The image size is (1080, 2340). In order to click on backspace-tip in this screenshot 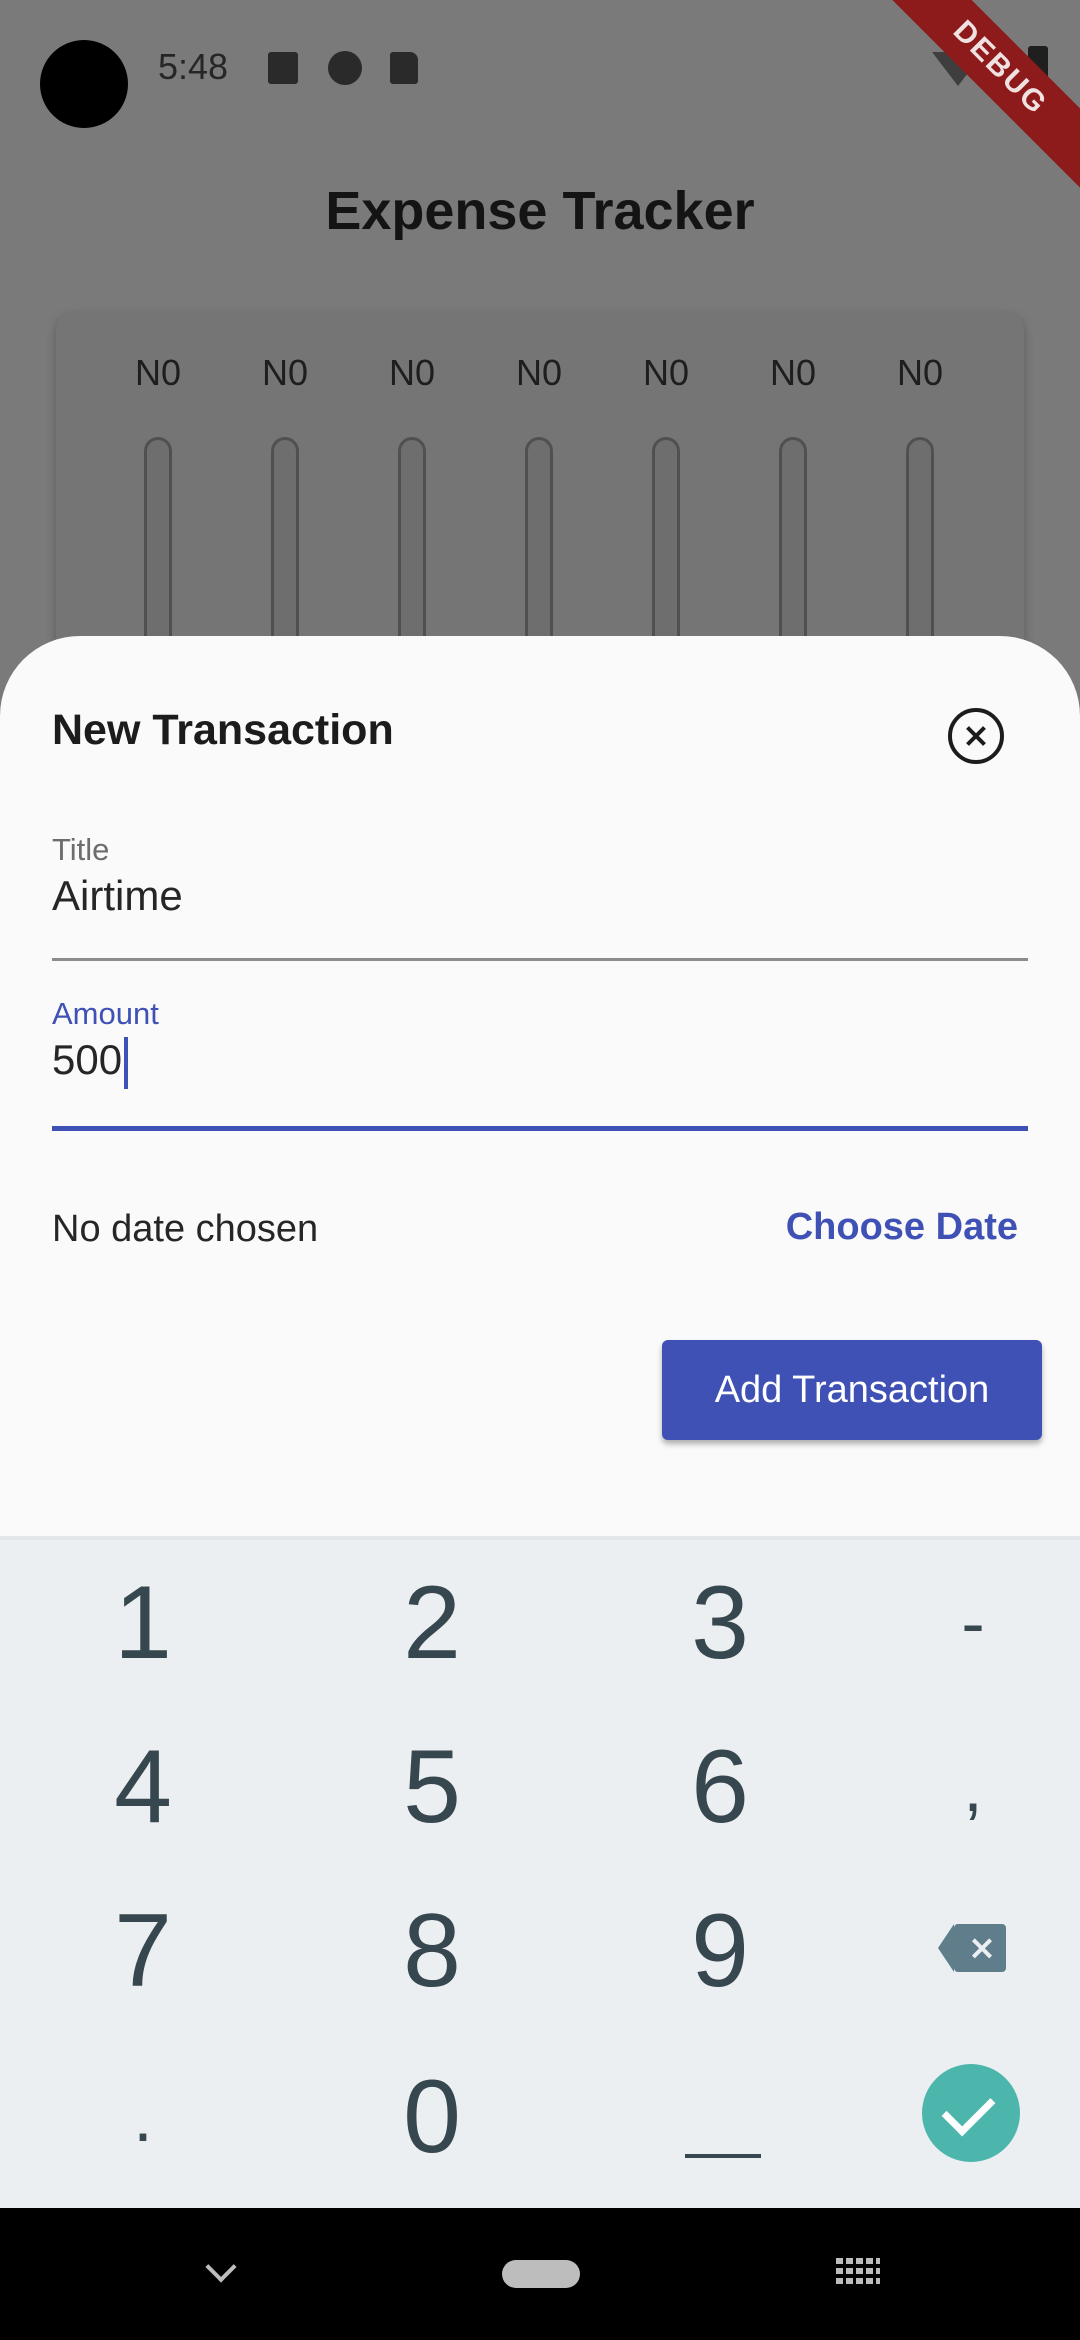, I will do `click(946, 1948)`.